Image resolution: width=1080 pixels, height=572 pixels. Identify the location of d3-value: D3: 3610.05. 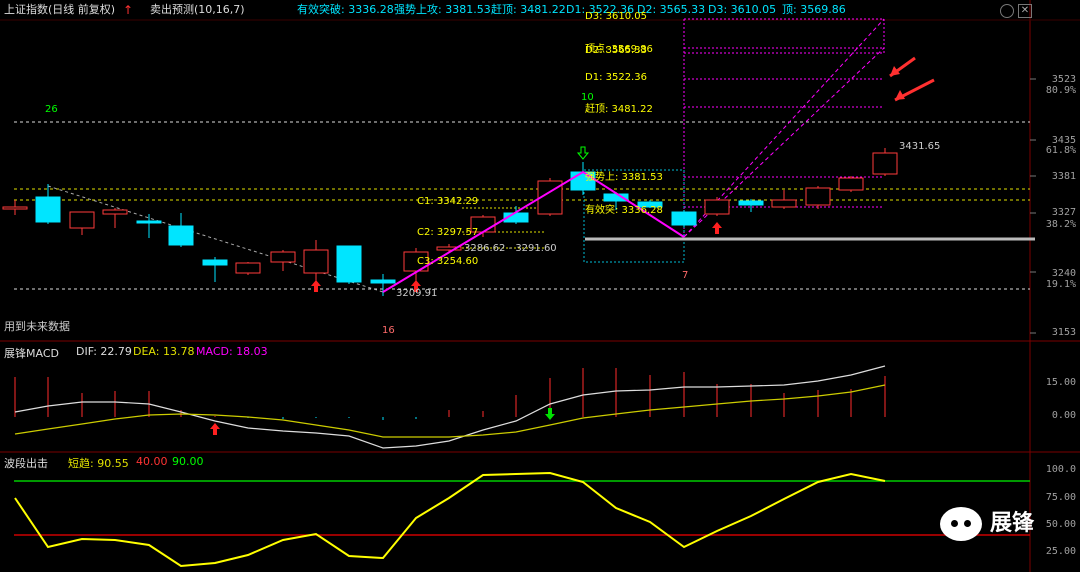
(742, 9).